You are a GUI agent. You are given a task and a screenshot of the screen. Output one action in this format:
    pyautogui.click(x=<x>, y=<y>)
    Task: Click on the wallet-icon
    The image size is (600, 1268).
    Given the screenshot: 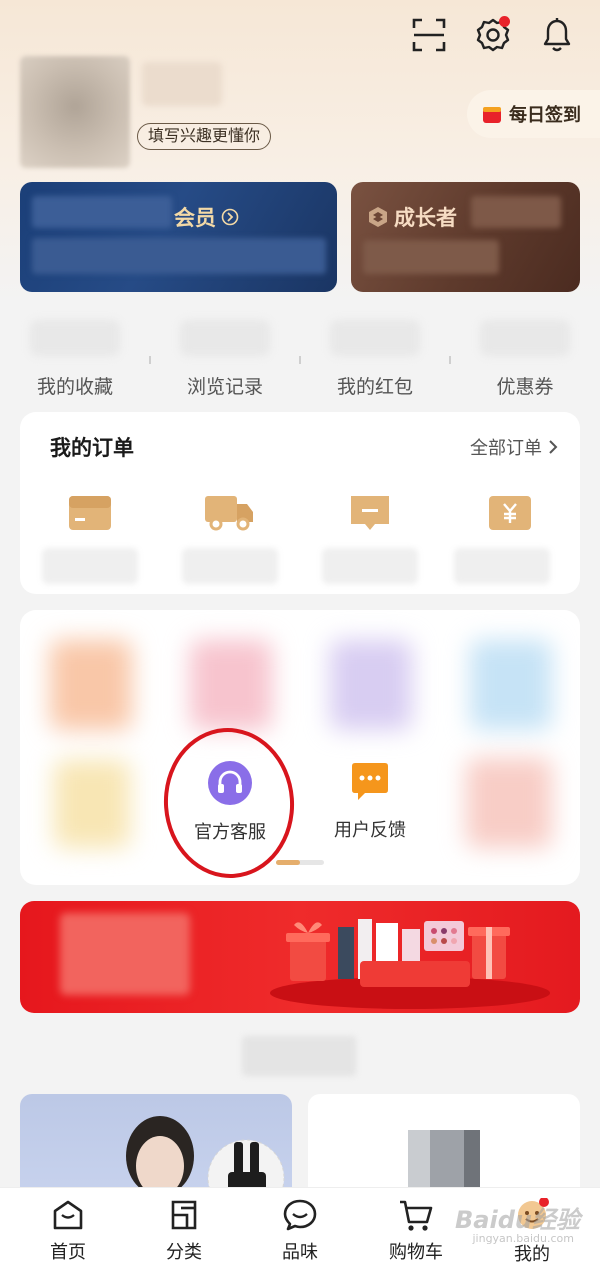 What is the action you would take?
    pyautogui.click(x=90, y=513)
    